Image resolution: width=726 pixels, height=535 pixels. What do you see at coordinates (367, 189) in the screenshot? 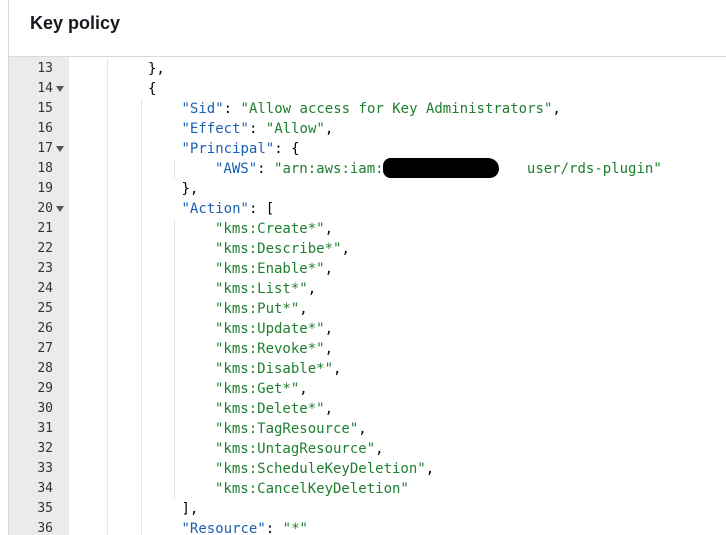
I see `code-line: 19},` at bounding box center [367, 189].